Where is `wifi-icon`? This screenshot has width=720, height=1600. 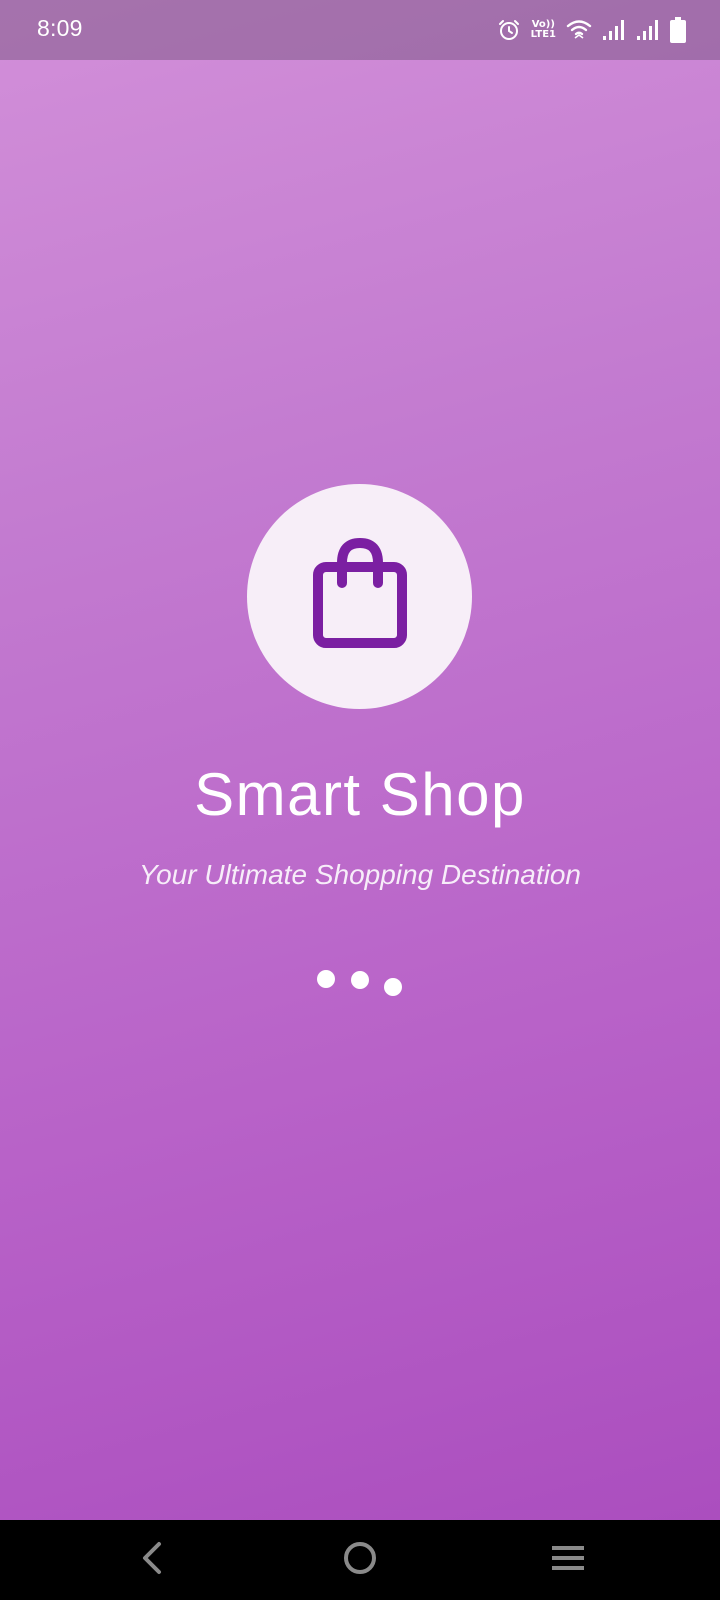
wifi-icon is located at coordinates (579, 30).